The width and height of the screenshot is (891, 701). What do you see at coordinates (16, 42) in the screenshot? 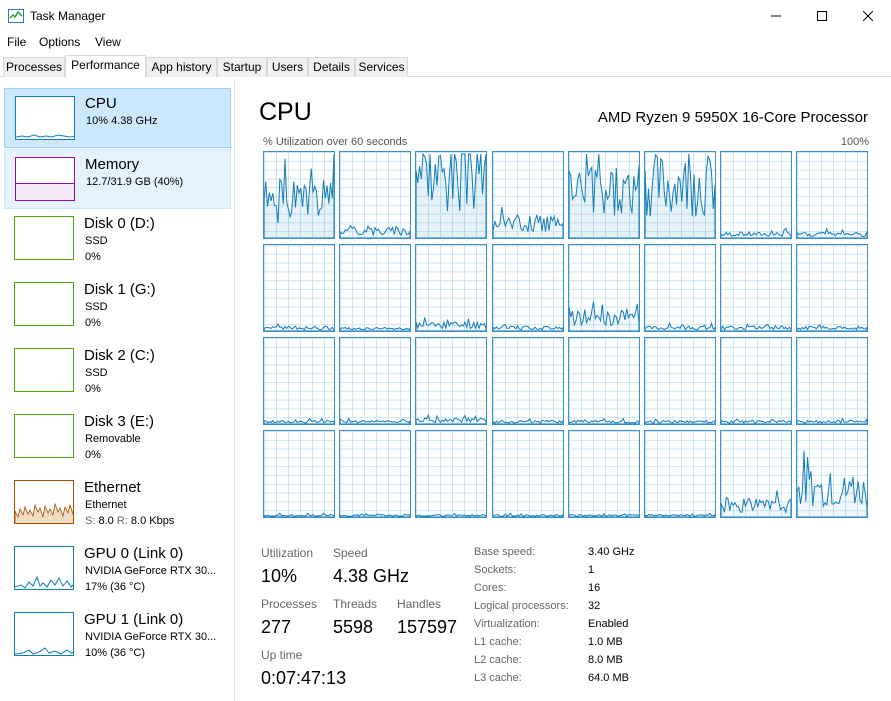
I see `menu-file: File` at bounding box center [16, 42].